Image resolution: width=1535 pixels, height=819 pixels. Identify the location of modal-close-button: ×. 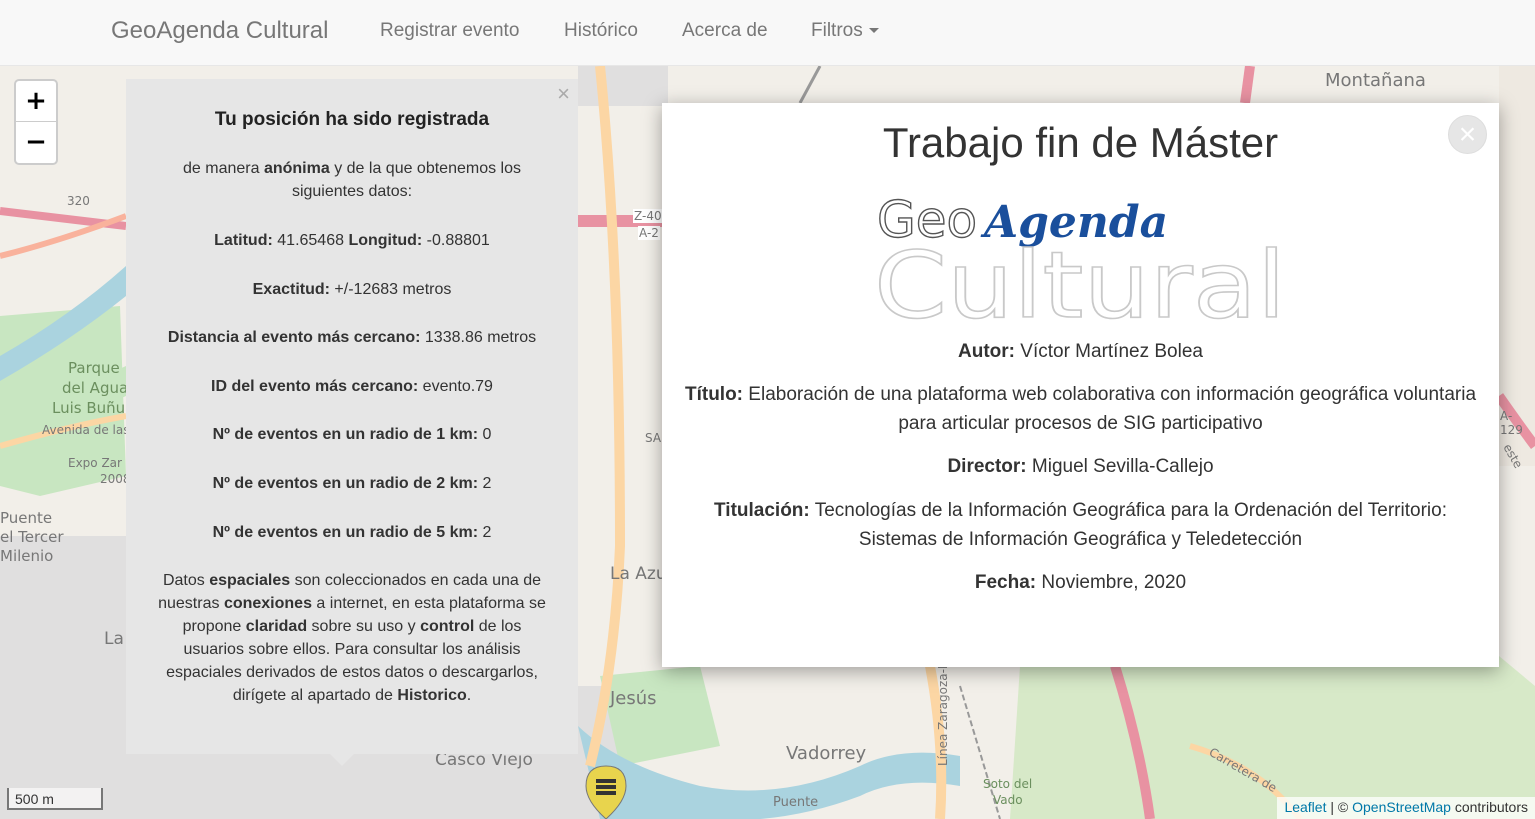
(1467, 134).